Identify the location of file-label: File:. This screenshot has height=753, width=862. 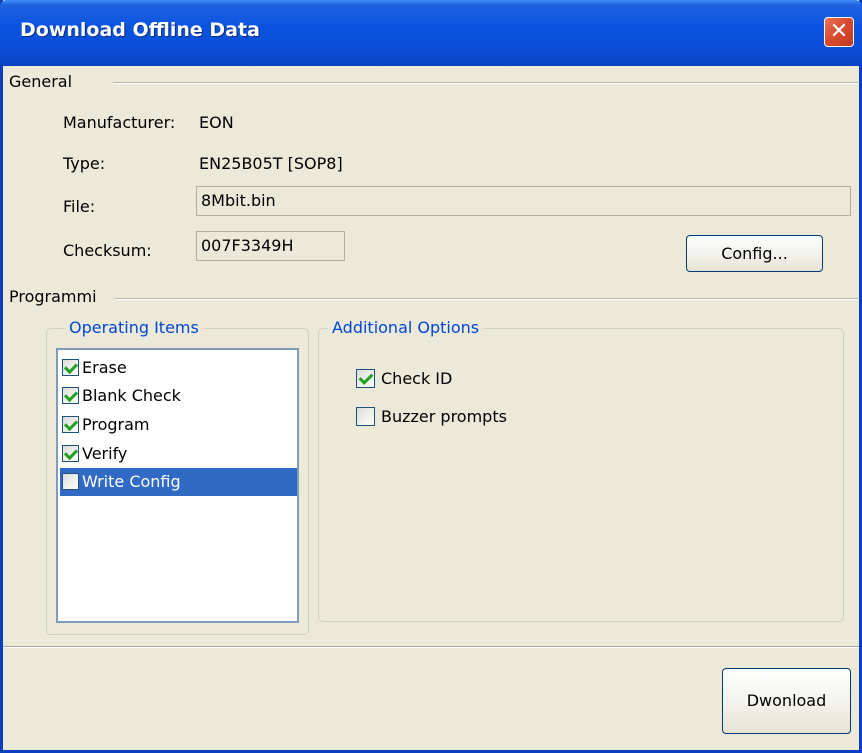
(79, 206).